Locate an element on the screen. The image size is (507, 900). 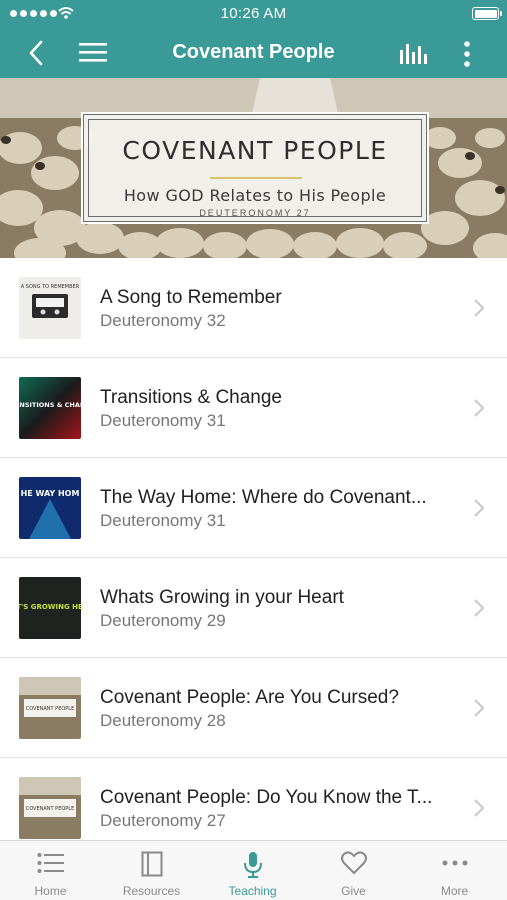
sermon-title: Covenant People: Are You Cursed? is located at coordinates (249, 697).